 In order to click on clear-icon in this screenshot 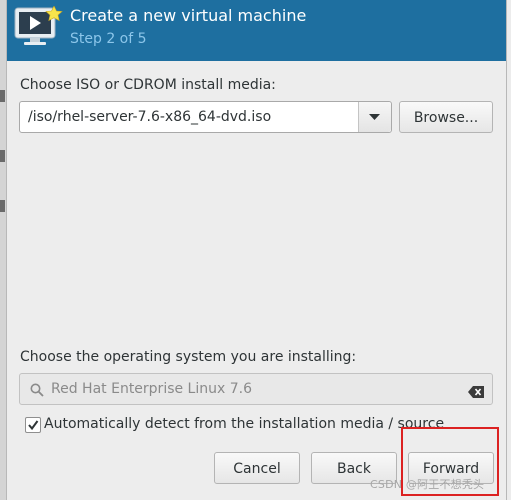, I will do `click(476, 392)`.